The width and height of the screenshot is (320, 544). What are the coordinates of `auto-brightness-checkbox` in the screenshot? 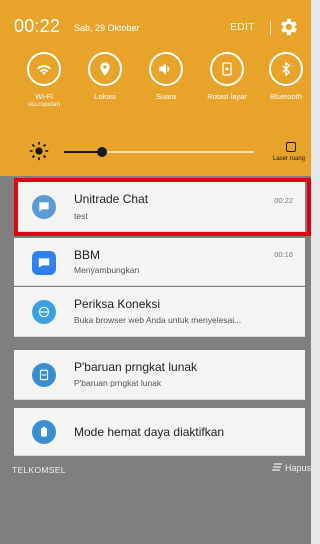 It's located at (291, 147).